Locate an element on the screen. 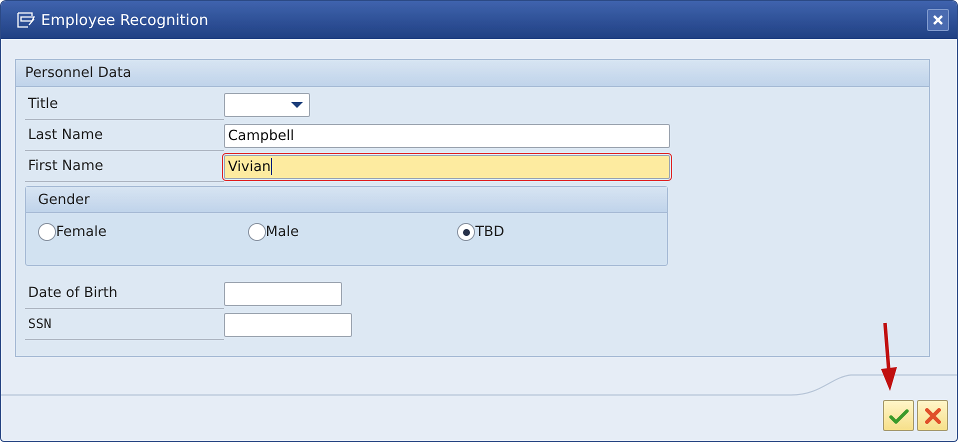 The width and height of the screenshot is (958, 442). field-label: Date of Birth is located at coordinates (124, 293).